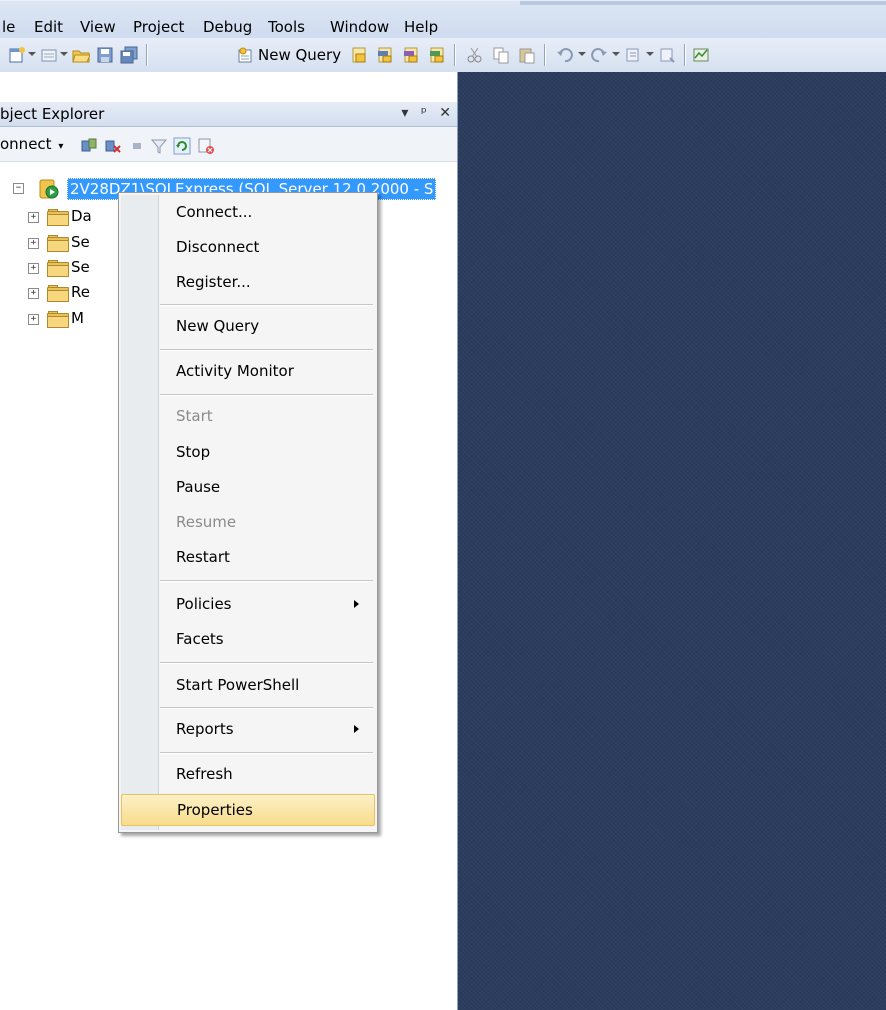 This screenshot has height=1010, width=886. What do you see at coordinates (218, 326) in the screenshot?
I see `menu-item-label: New Query` at bounding box center [218, 326].